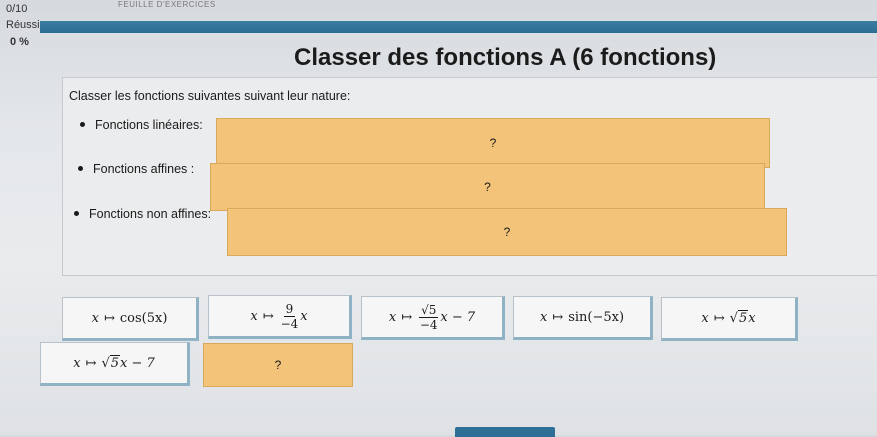 The width and height of the screenshot is (877, 437). I want to click on score-counter: 0/10, so click(17, 9).